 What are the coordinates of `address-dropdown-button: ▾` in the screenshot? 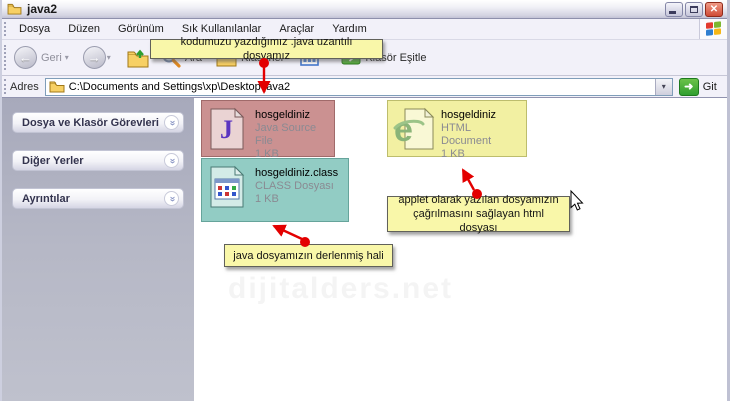 It's located at (663, 86).